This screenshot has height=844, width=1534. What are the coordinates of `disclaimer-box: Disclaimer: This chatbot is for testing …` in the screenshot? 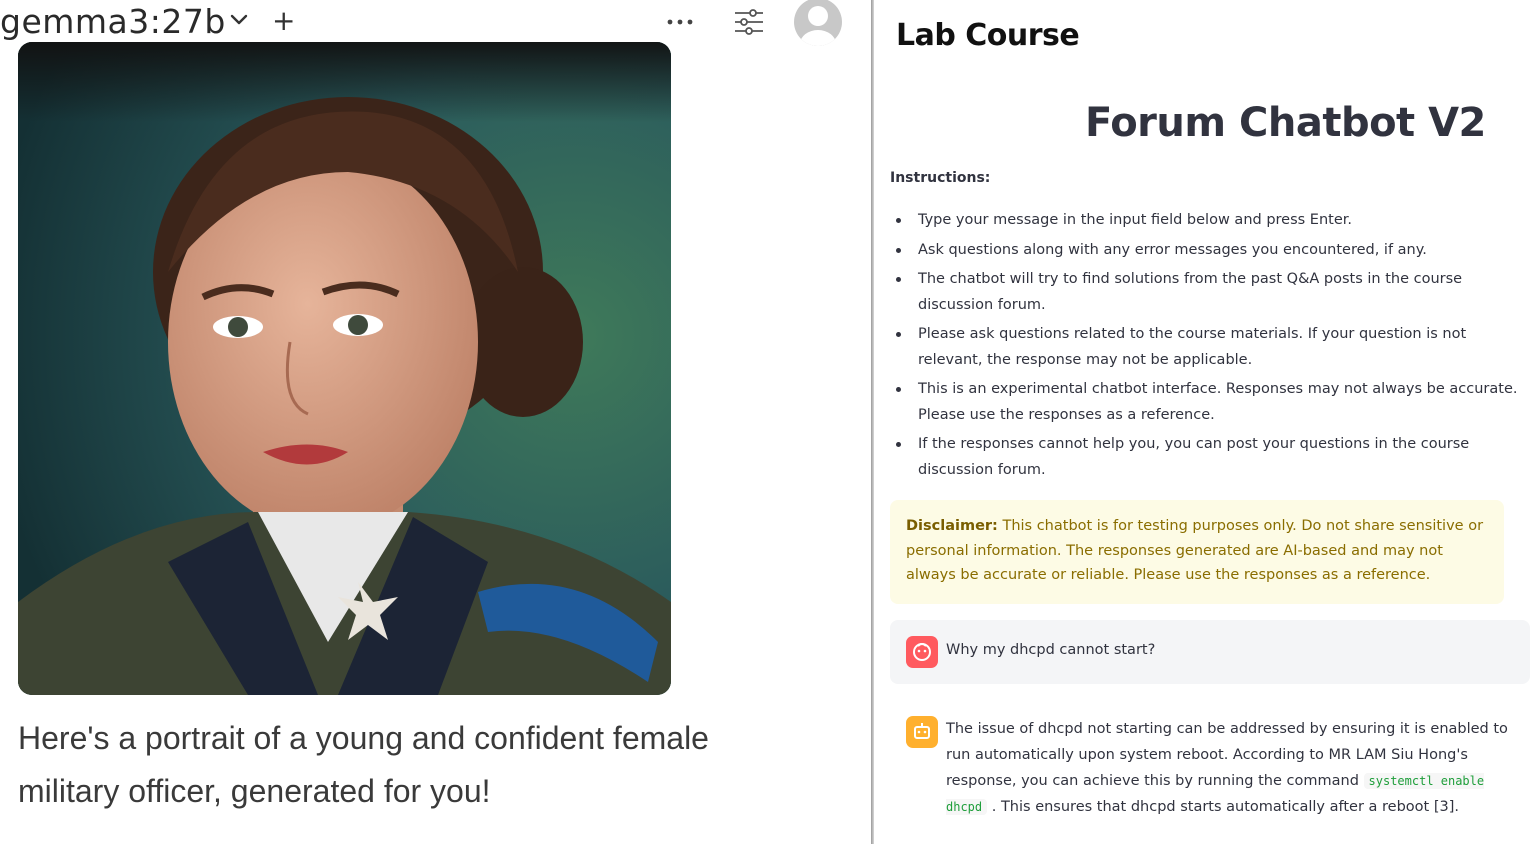 It's located at (1197, 552).